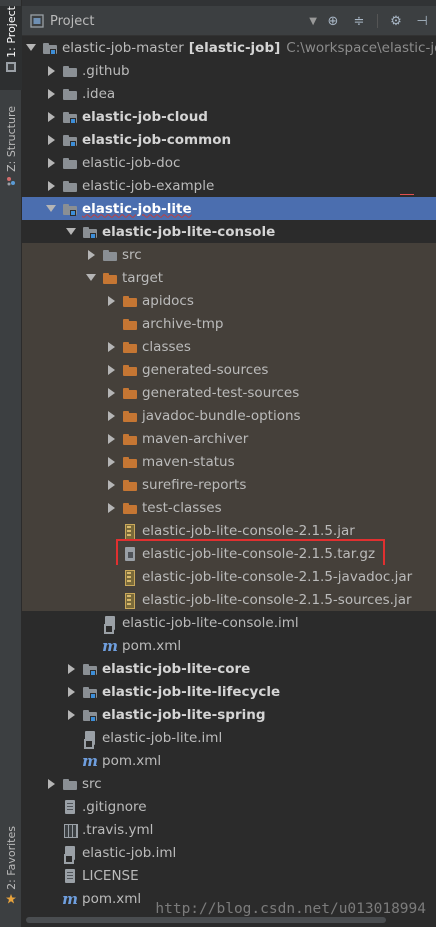 This screenshot has width=436, height=927. What do you see at coordinates (422, 21) in the screenshot?
I see `pin-icon: ⊣` at bounding box center [422, 21].